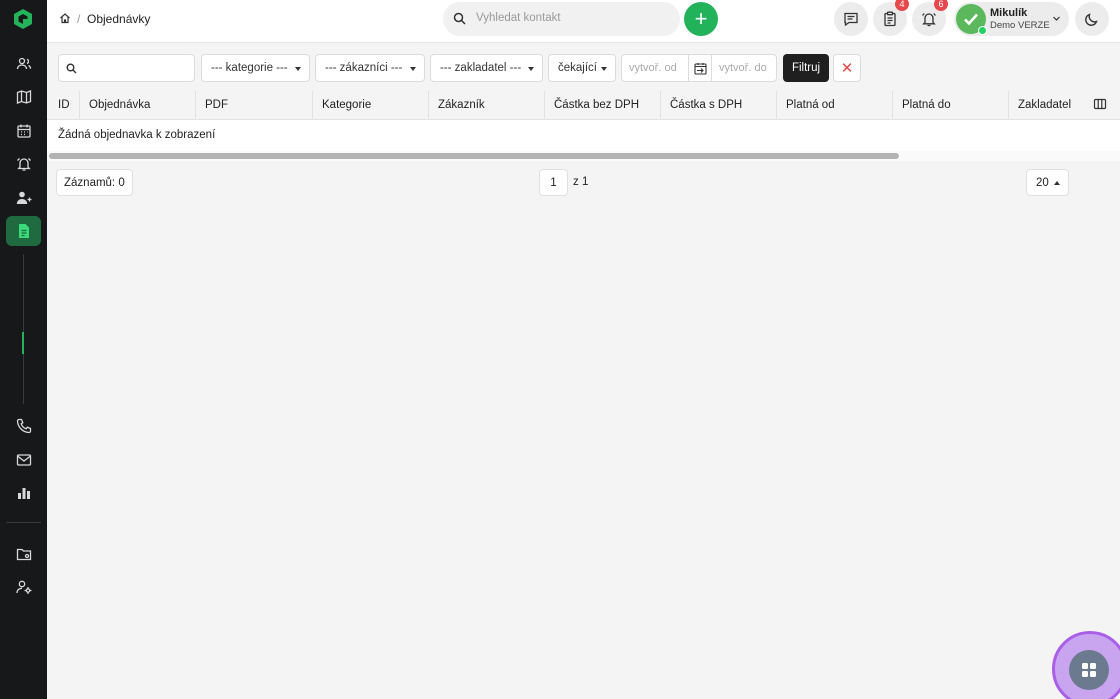 The image size is (1120, 699). Describe the element at coordinates (1056, 18) in the screenshot. I see `chevron-down-icon` at that location.